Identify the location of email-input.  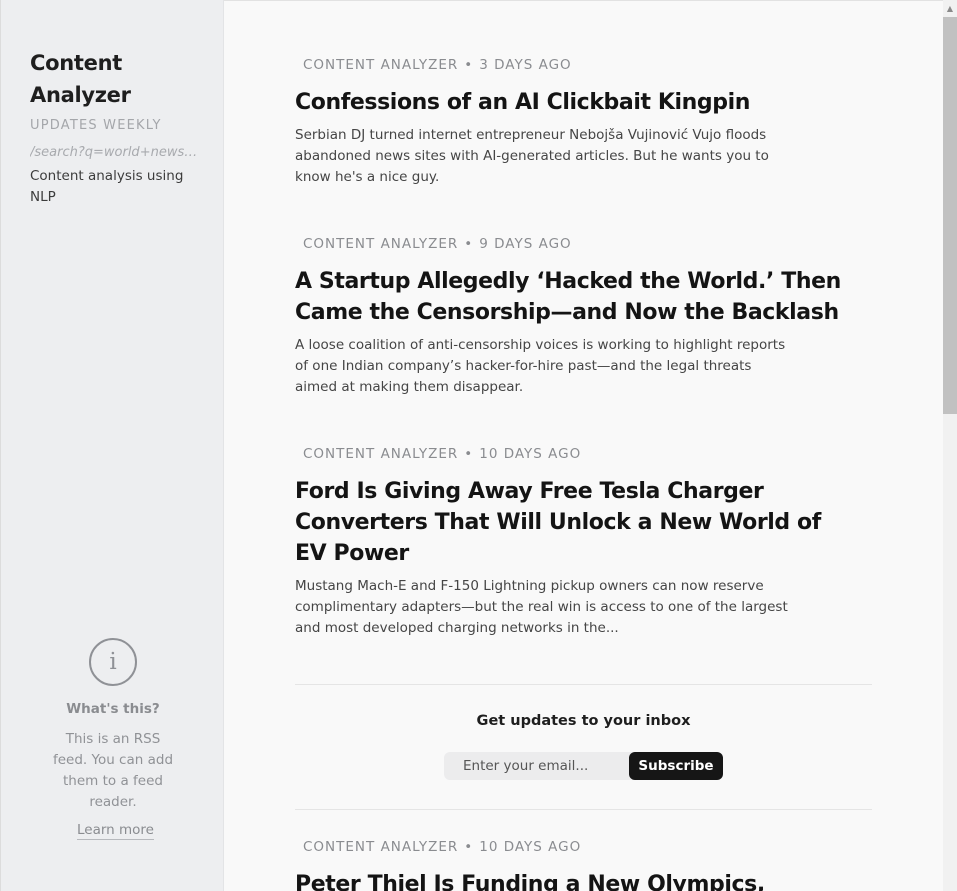
(544, 766).